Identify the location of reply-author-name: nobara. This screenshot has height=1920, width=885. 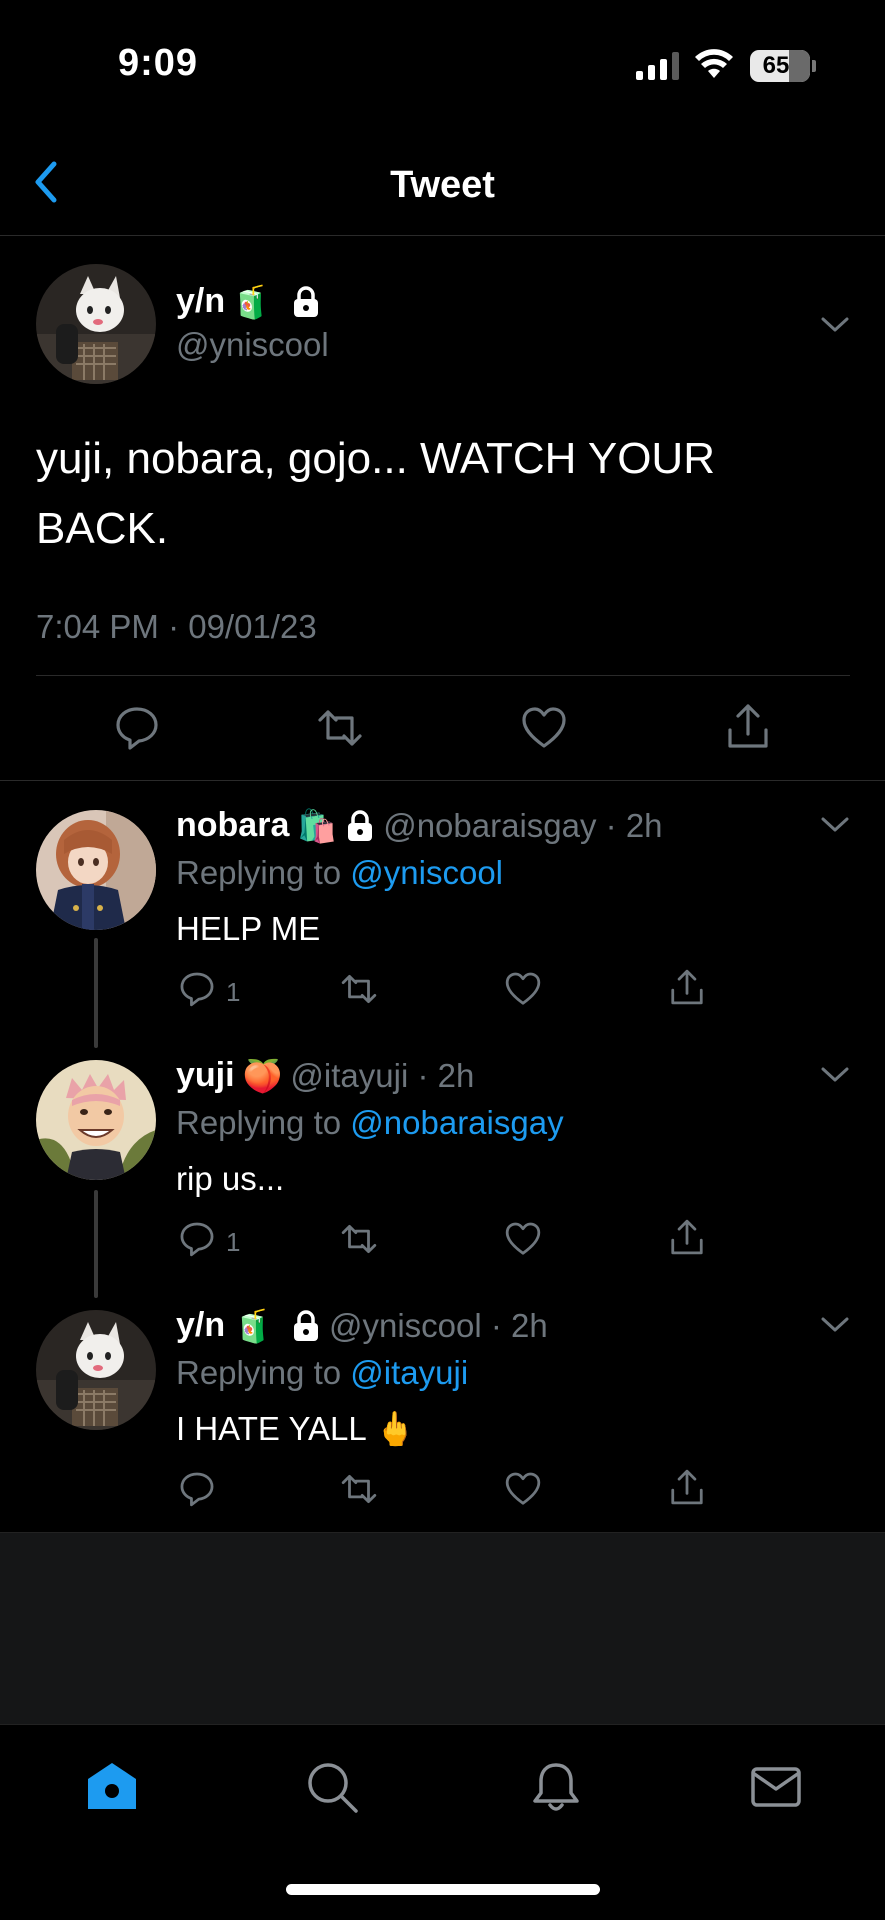
(232, 825).